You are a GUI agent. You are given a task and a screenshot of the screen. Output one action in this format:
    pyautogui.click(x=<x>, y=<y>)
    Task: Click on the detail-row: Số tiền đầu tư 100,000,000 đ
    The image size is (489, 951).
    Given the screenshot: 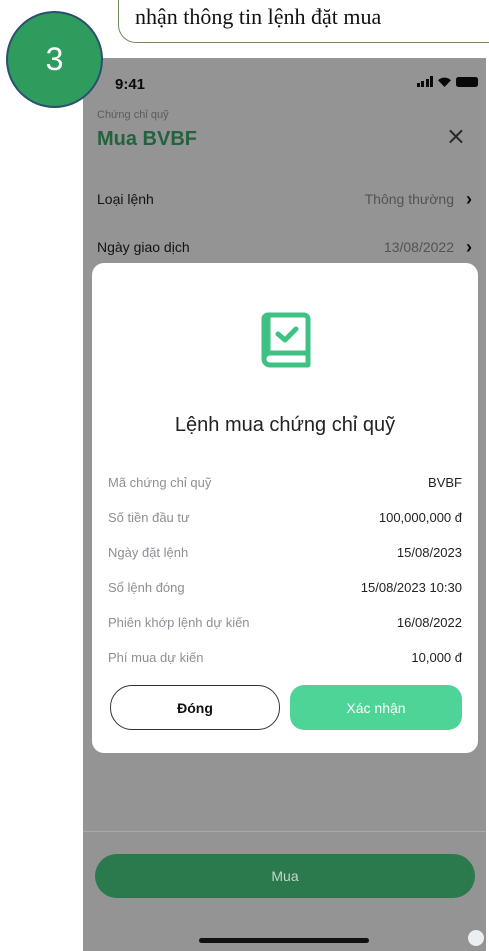 What is the action you would take?
    pyautogui.click(x=285, y=517)
    